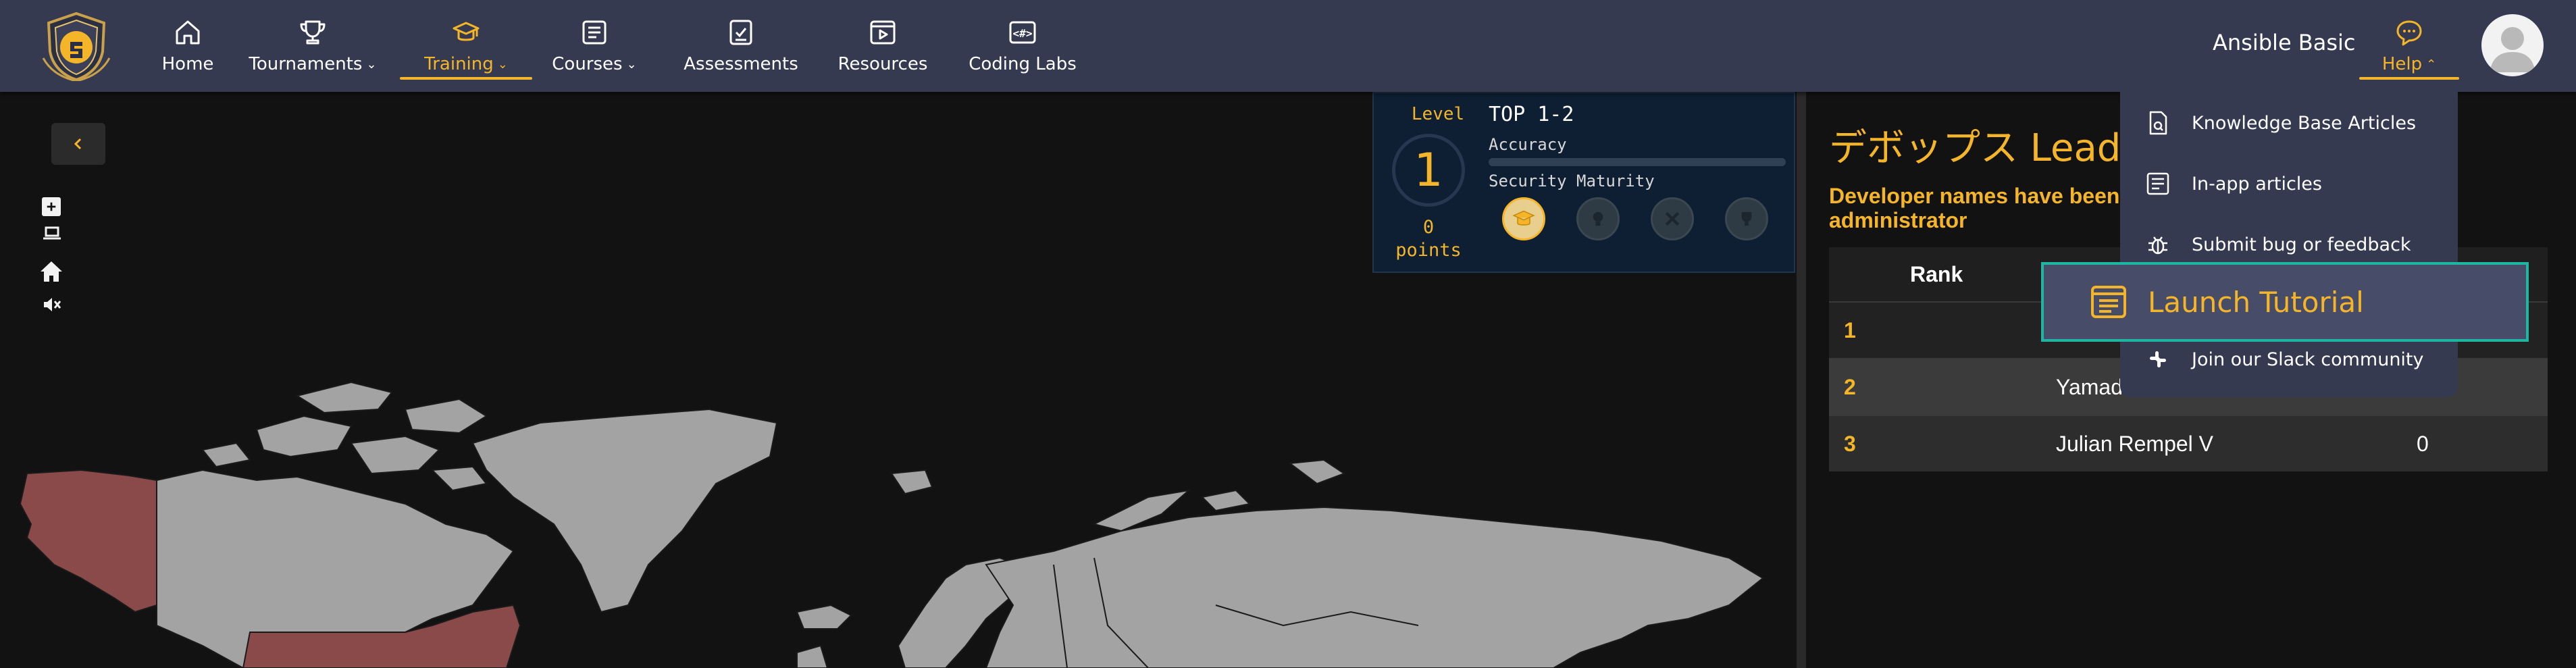 The width and height of the screenshot is (2576, 668). I want to click on rank-cell: 1, so click(1850, 329).